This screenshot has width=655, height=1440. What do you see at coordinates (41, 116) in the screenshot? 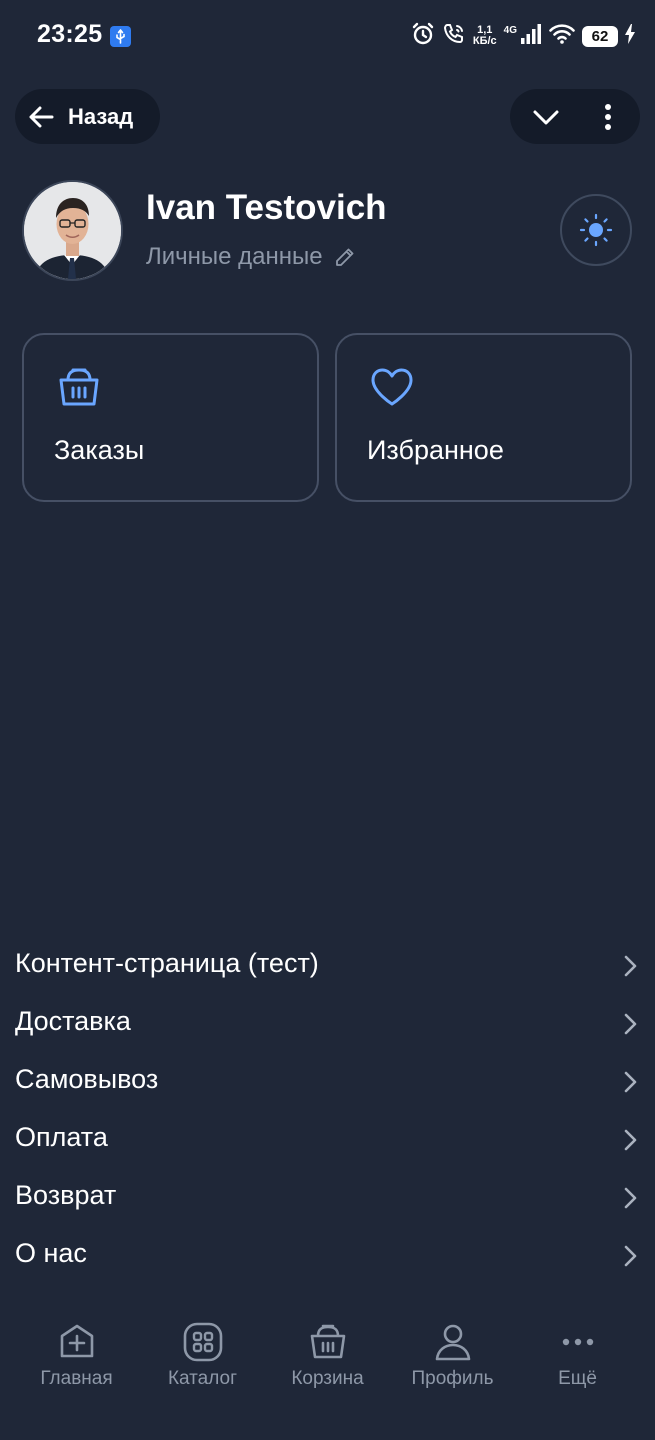
I see `arrow-left-icon` at bounding box center [41, 116].